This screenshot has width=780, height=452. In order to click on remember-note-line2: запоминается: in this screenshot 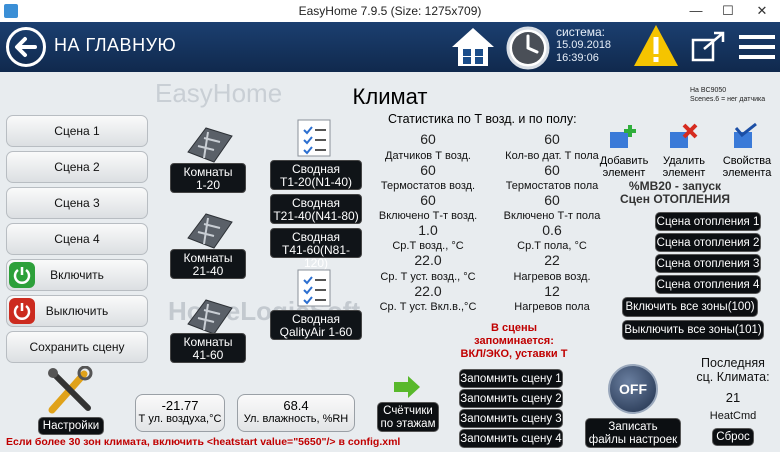, I will do `click(514, 341)`.